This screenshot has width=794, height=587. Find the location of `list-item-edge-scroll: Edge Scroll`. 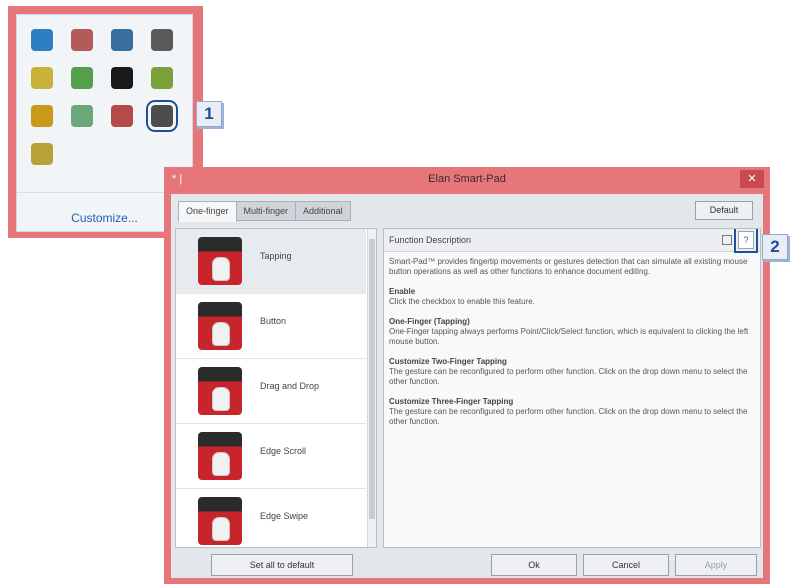

list-item-edge-scroll: Edge Scroll is located at coordinates (271, 456).